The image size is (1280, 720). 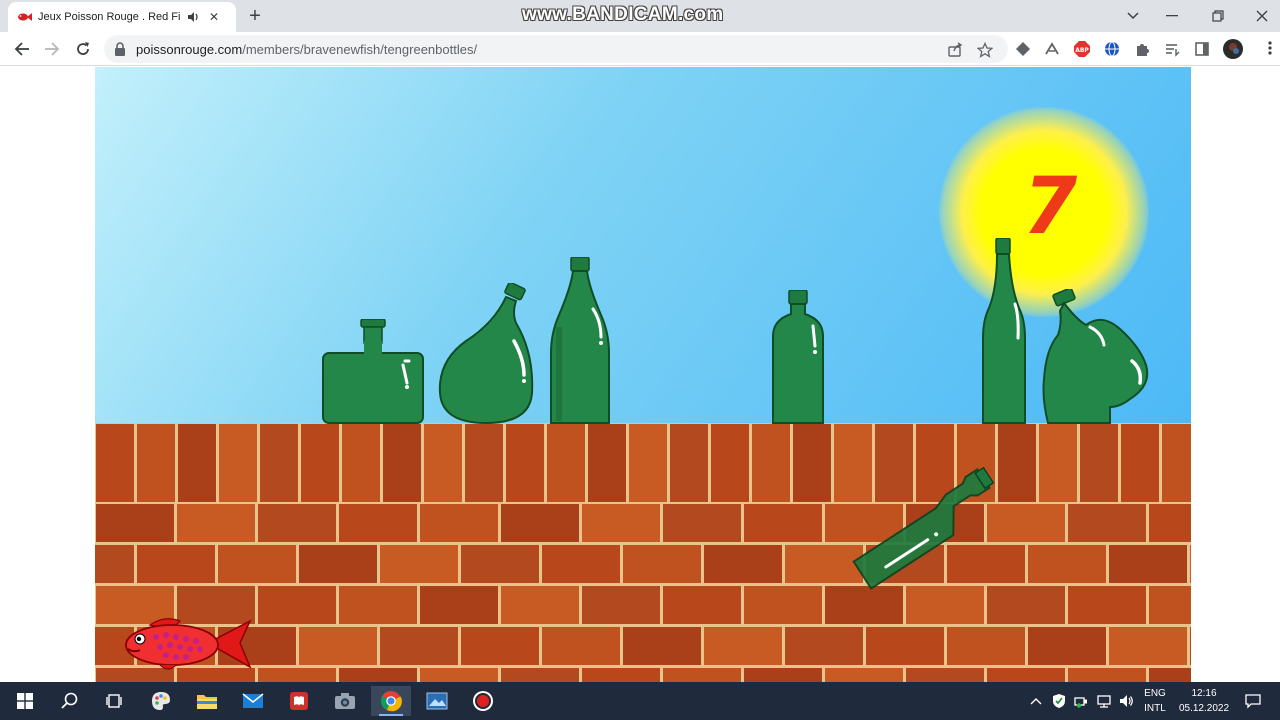 I want to click on red-fish-mascot, so click(x=186, y=644).